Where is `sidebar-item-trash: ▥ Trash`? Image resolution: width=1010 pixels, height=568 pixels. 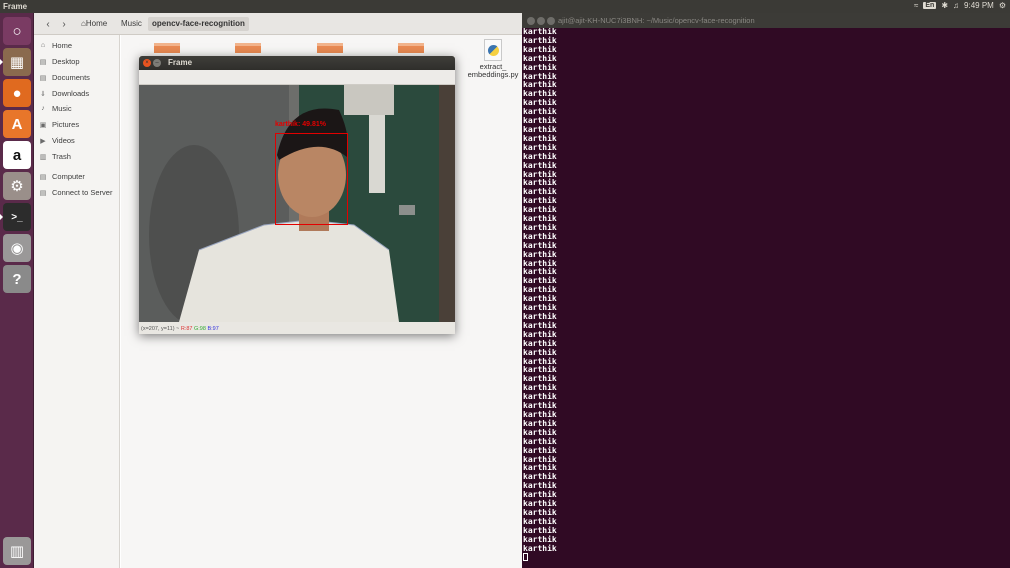 sidebar-item-trash: ▥ Trash is located at coordinates (55, 156).